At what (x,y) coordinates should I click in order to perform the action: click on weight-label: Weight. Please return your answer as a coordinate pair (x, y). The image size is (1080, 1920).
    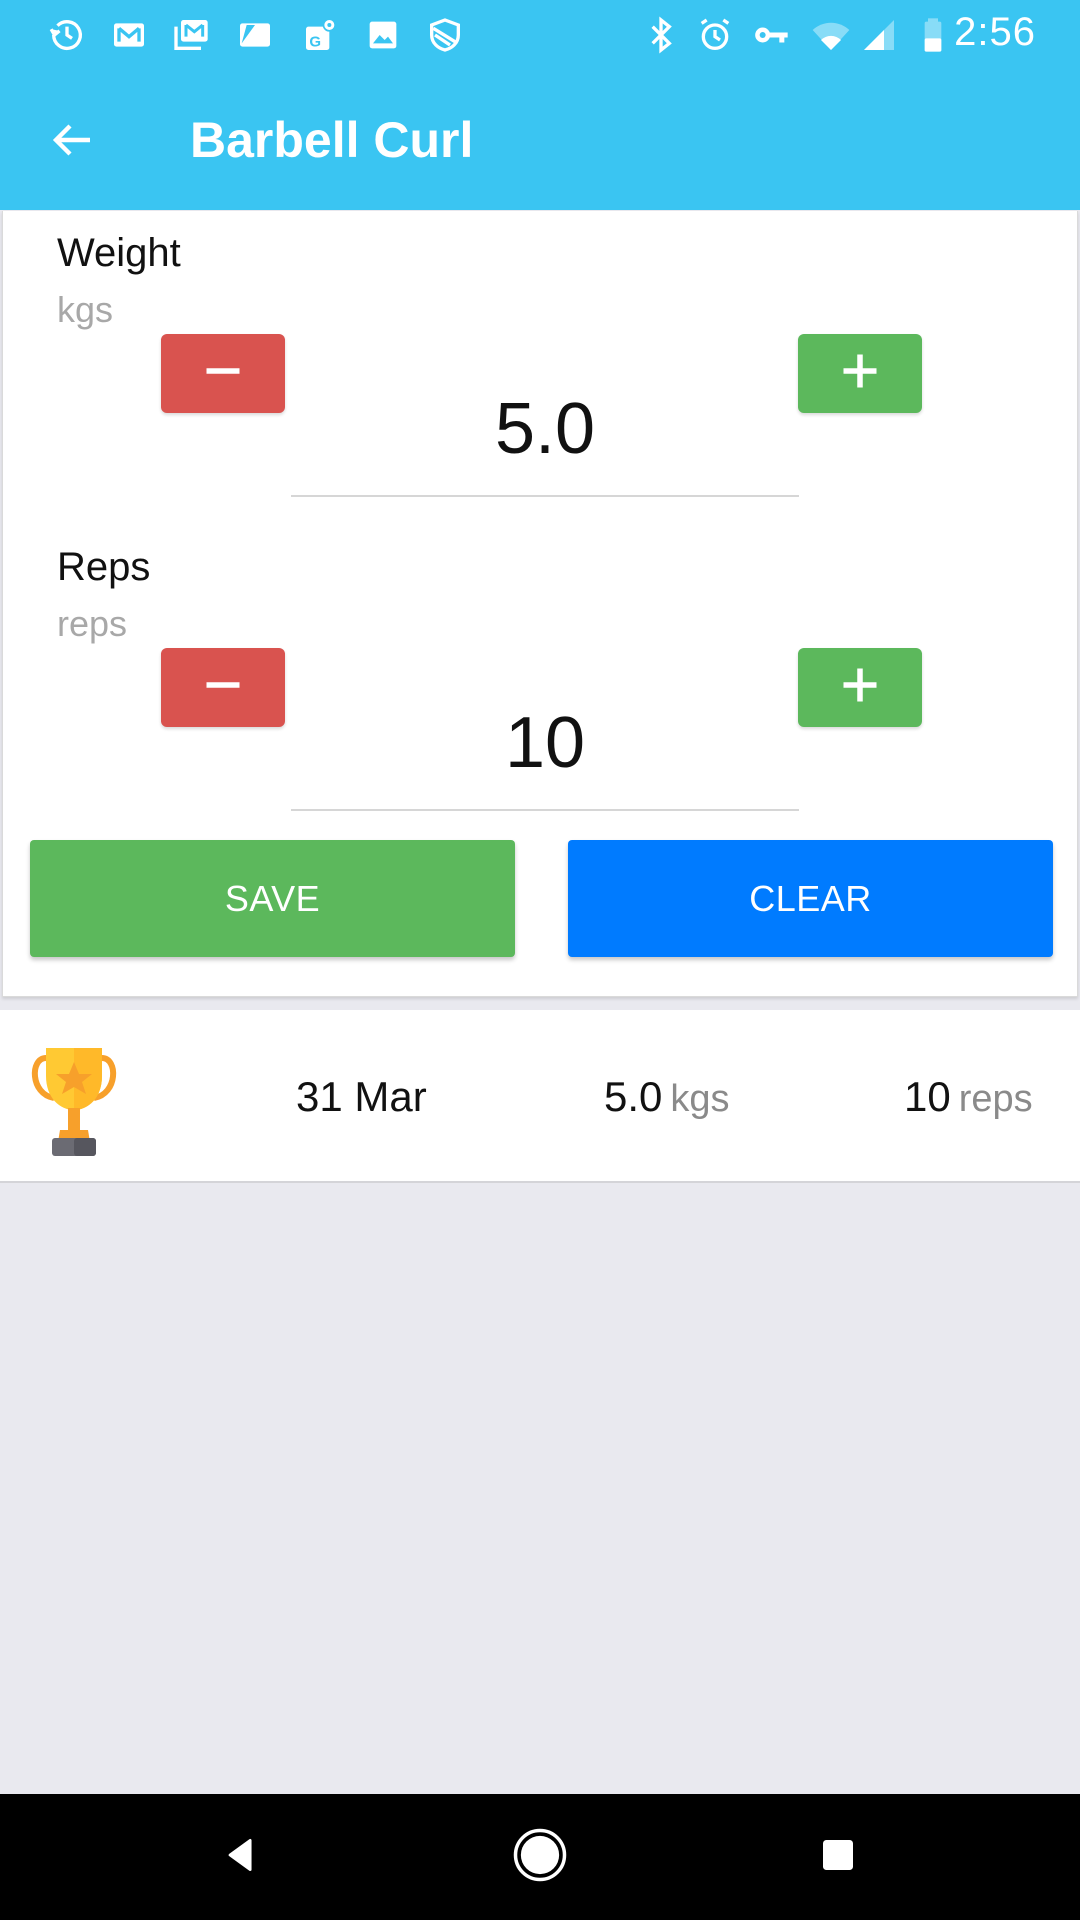
    Looking at the image, I should click on (119, 253).